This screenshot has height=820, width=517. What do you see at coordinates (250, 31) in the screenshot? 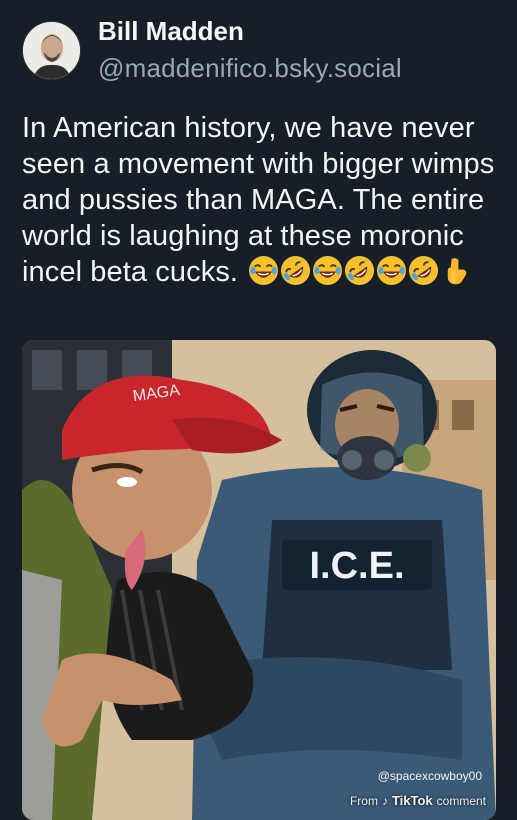
I see `author-name: Bill Madden` at bounding box center [250, 31].